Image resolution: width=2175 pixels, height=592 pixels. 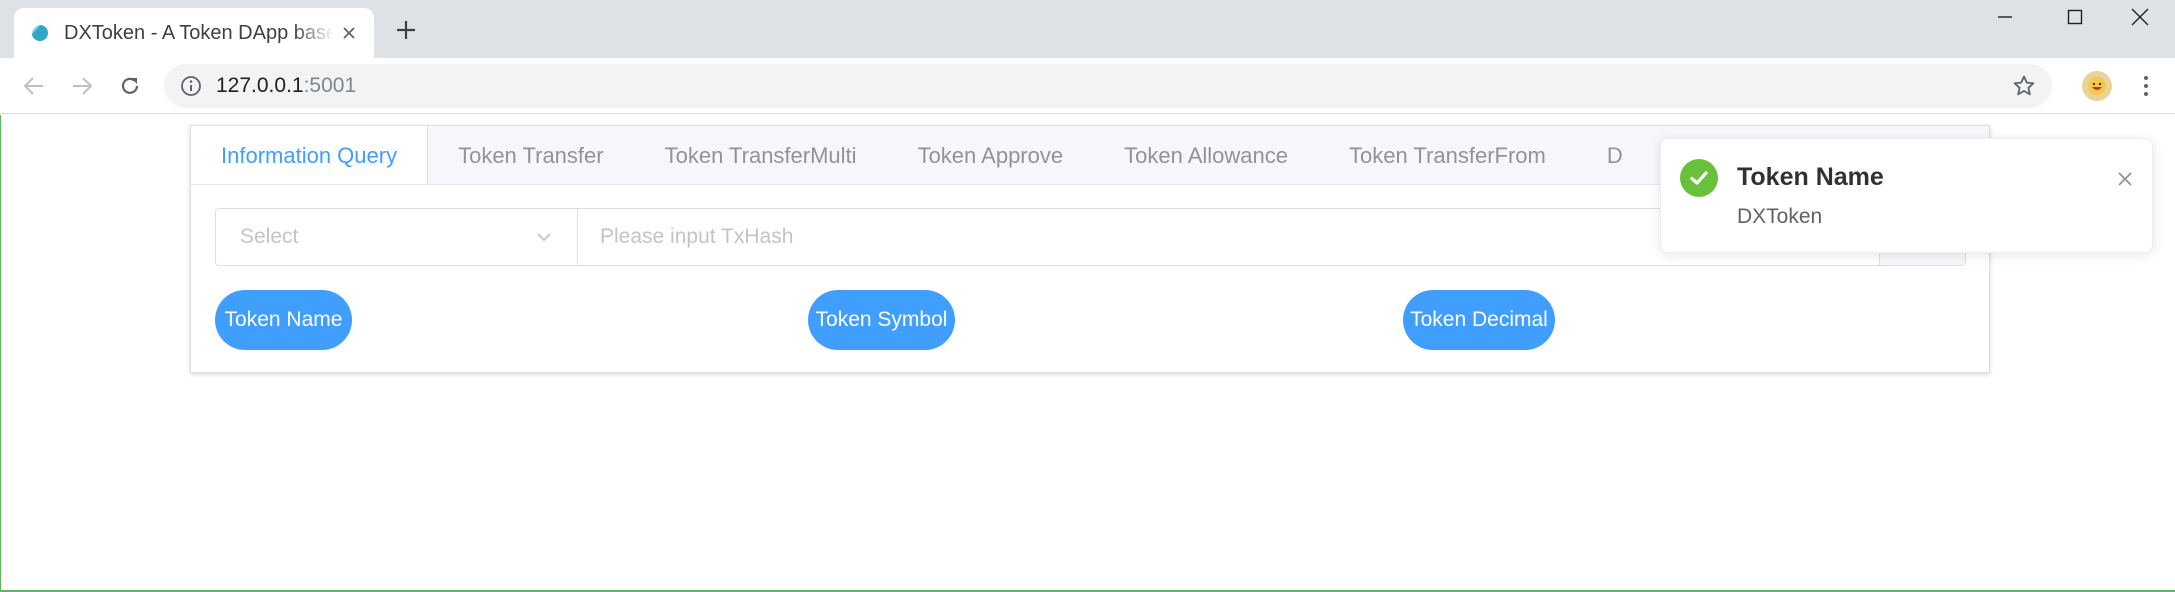 I want to click on close-icon, so click(x=2125, y=179).